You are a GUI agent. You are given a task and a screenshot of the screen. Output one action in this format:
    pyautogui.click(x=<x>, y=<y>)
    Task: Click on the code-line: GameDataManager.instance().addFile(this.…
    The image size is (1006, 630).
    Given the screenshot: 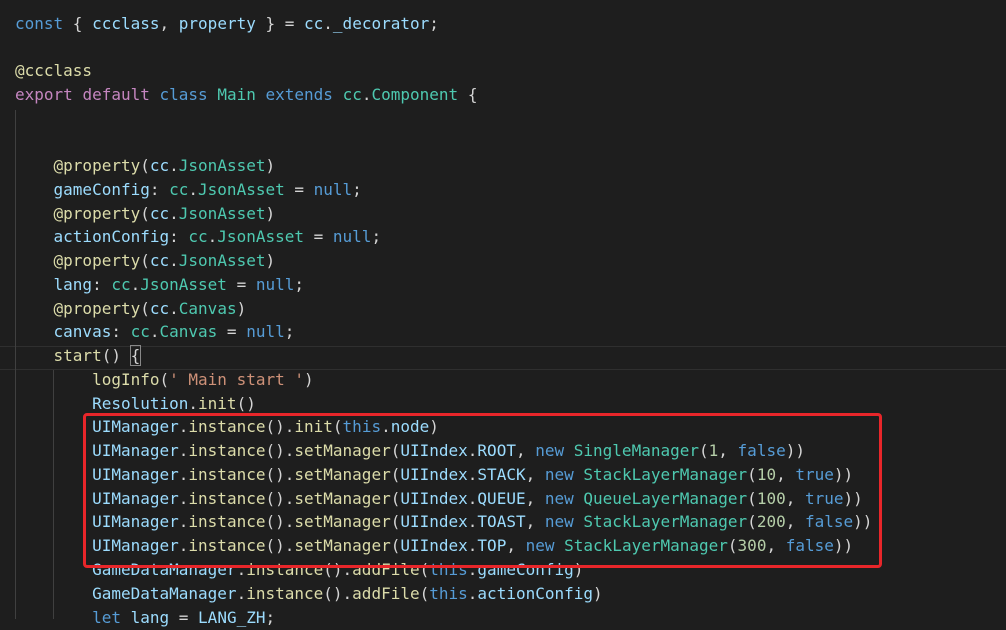 What is the action you would take?
    pyautogui.click(x=309, y=594)
    